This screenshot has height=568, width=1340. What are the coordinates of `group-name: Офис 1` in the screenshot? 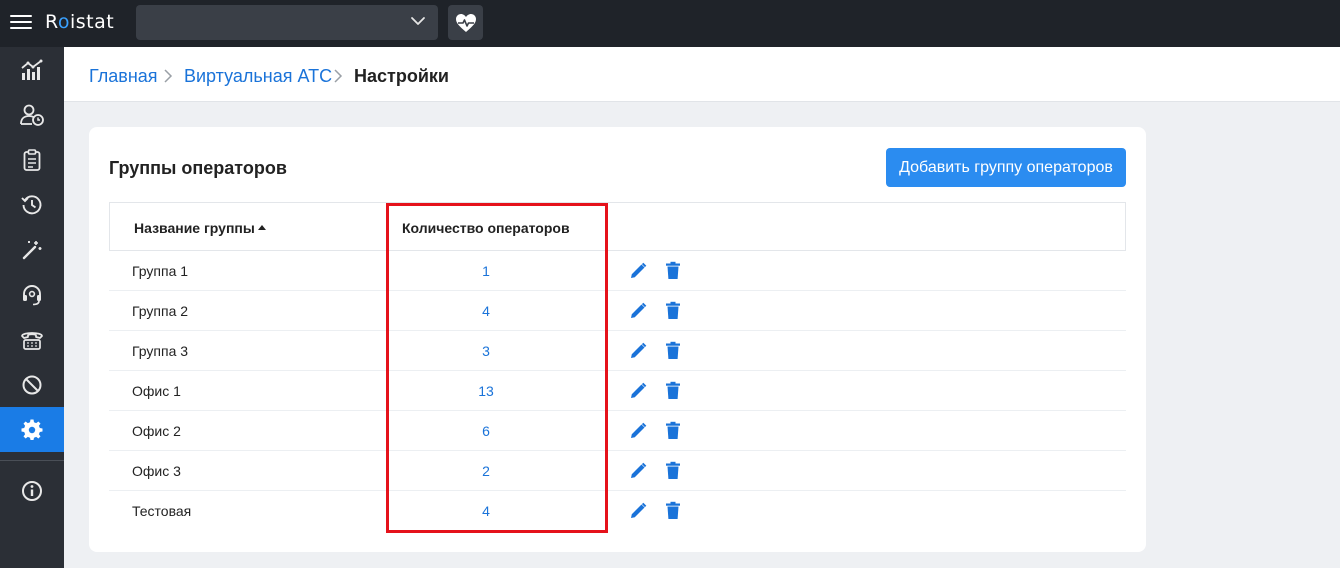 It's located at (156, 391).